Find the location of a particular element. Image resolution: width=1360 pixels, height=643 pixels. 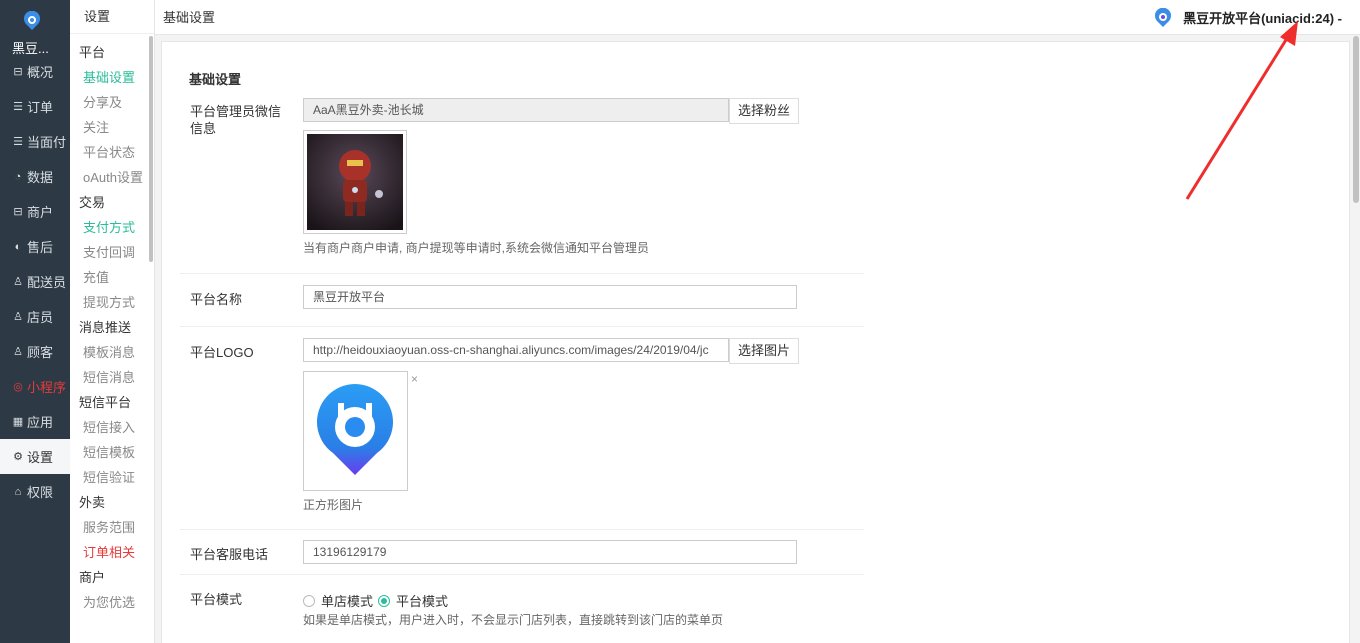

nav-item-data: ◔ 数据 is located at coordinates (35, 176).